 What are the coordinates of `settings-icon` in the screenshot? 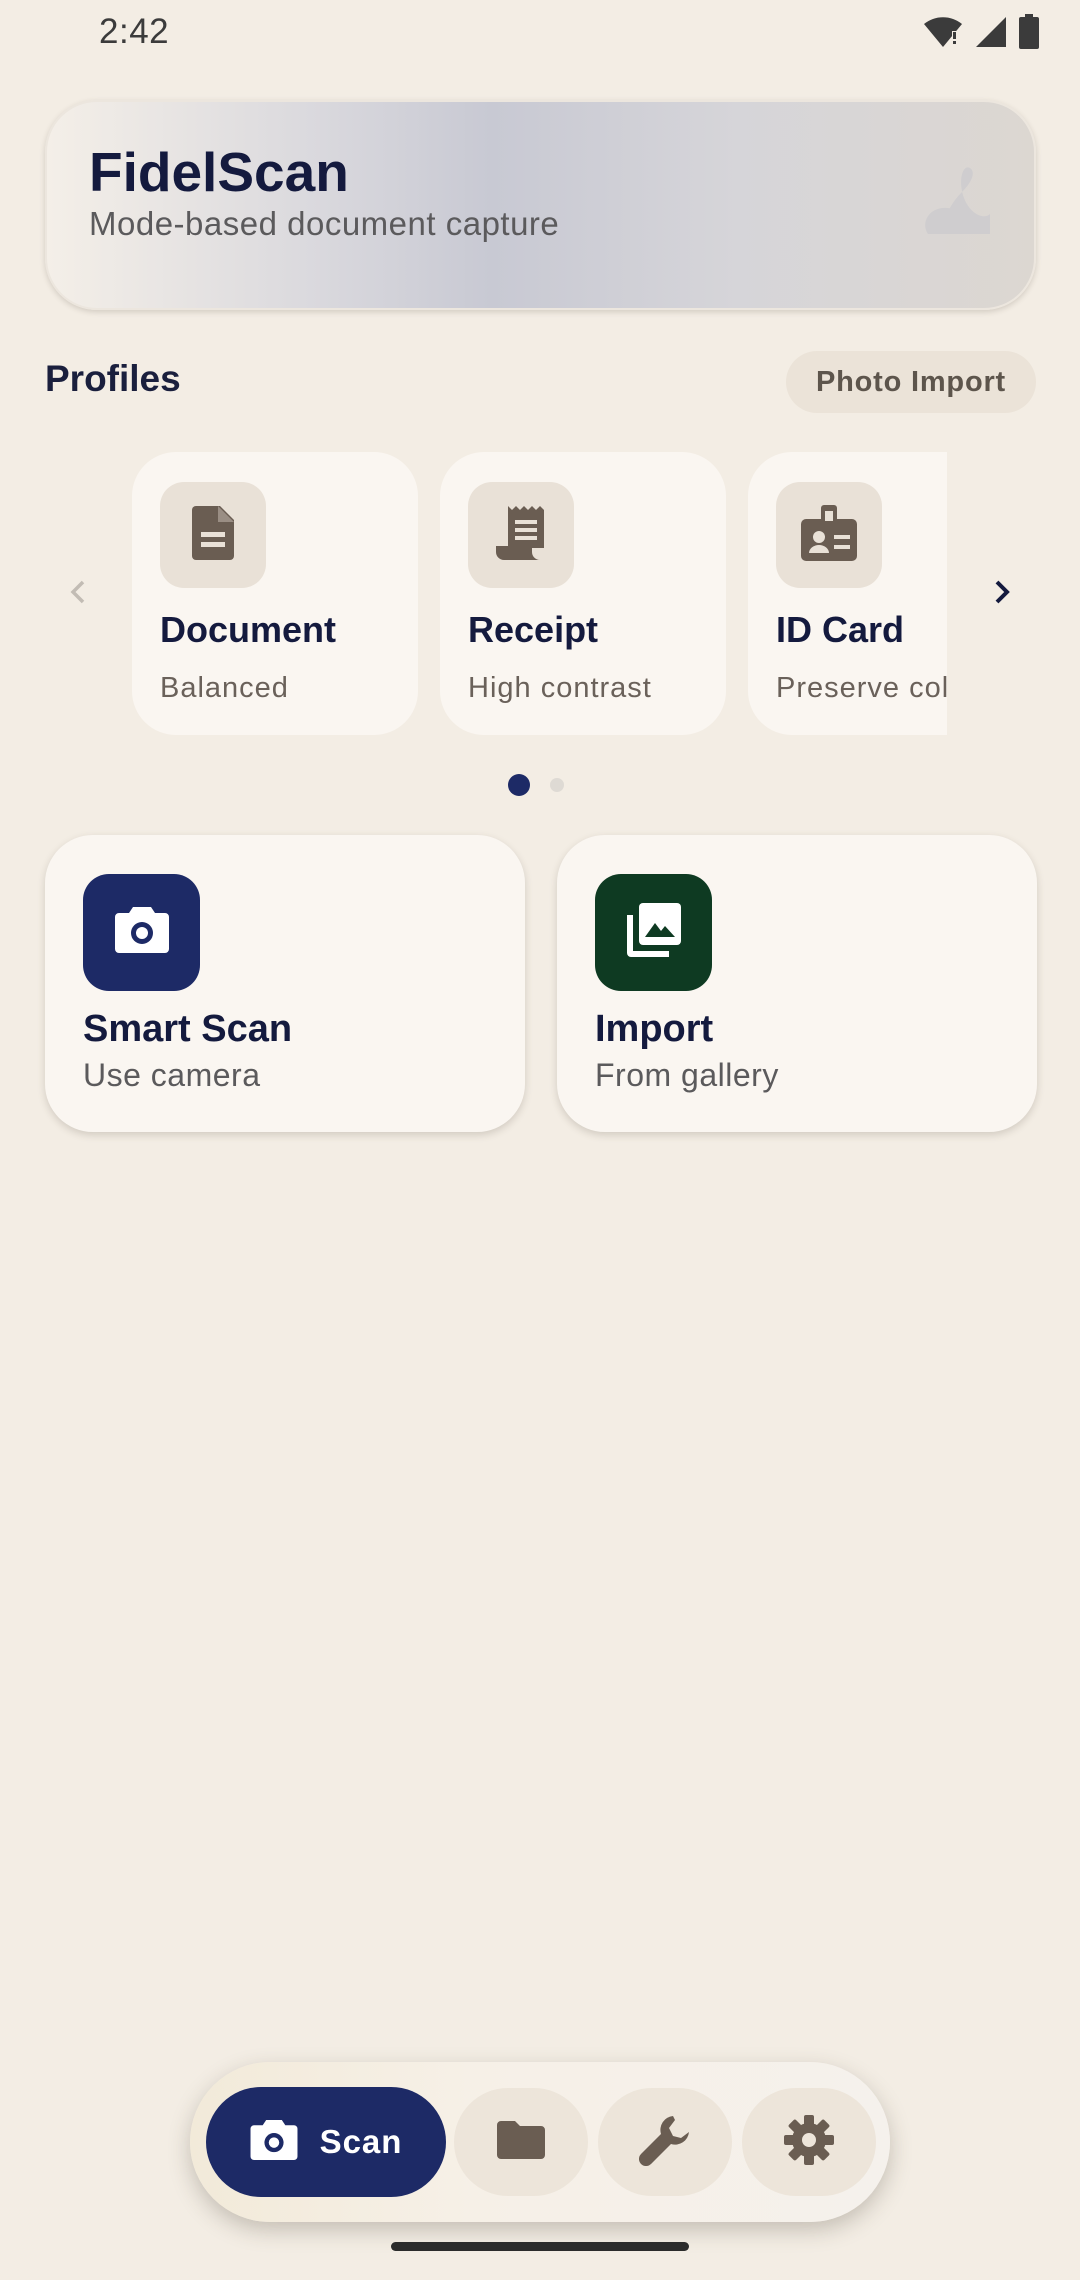 It's located at (809, 2142).